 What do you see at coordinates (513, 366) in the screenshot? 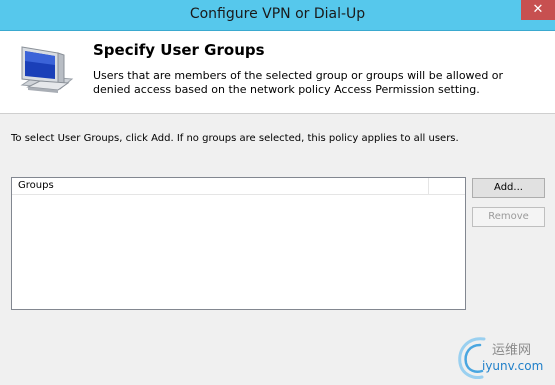
I see `watermark-url: iyunv.com` at bounding box center [513, 366].